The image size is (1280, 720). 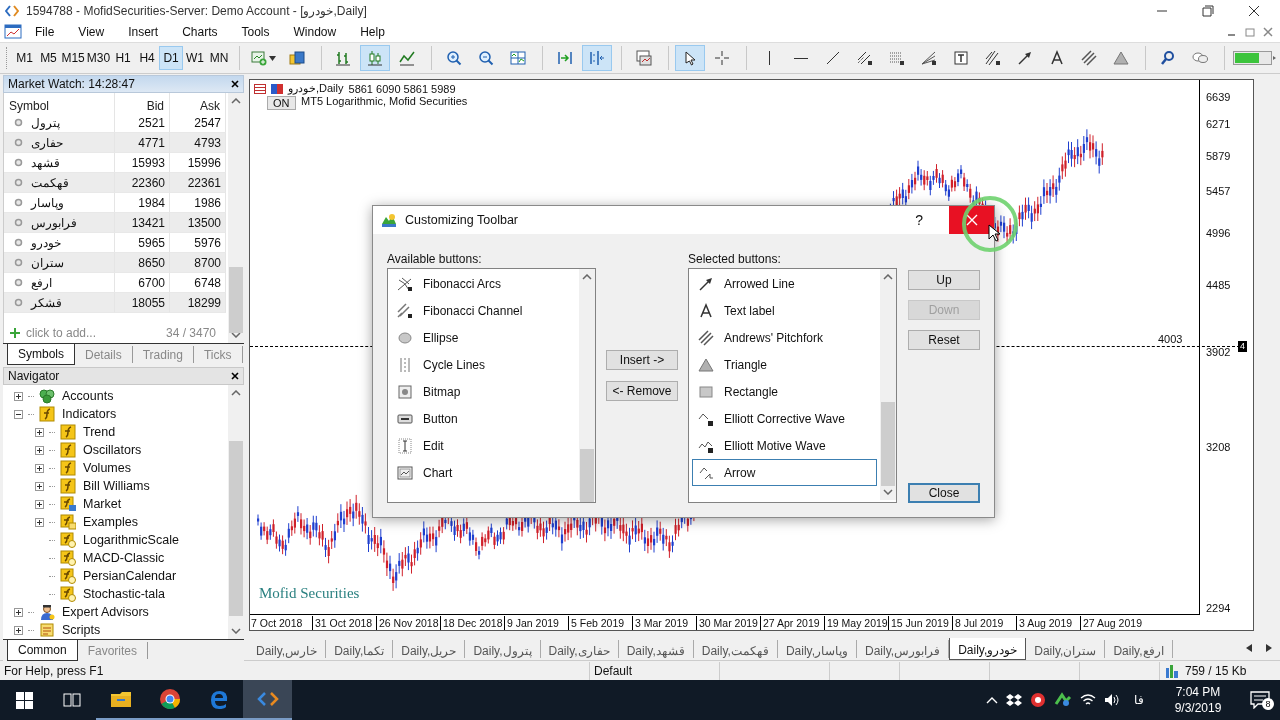 I want to click on list-item: Chart, so click(x=483, y=472).